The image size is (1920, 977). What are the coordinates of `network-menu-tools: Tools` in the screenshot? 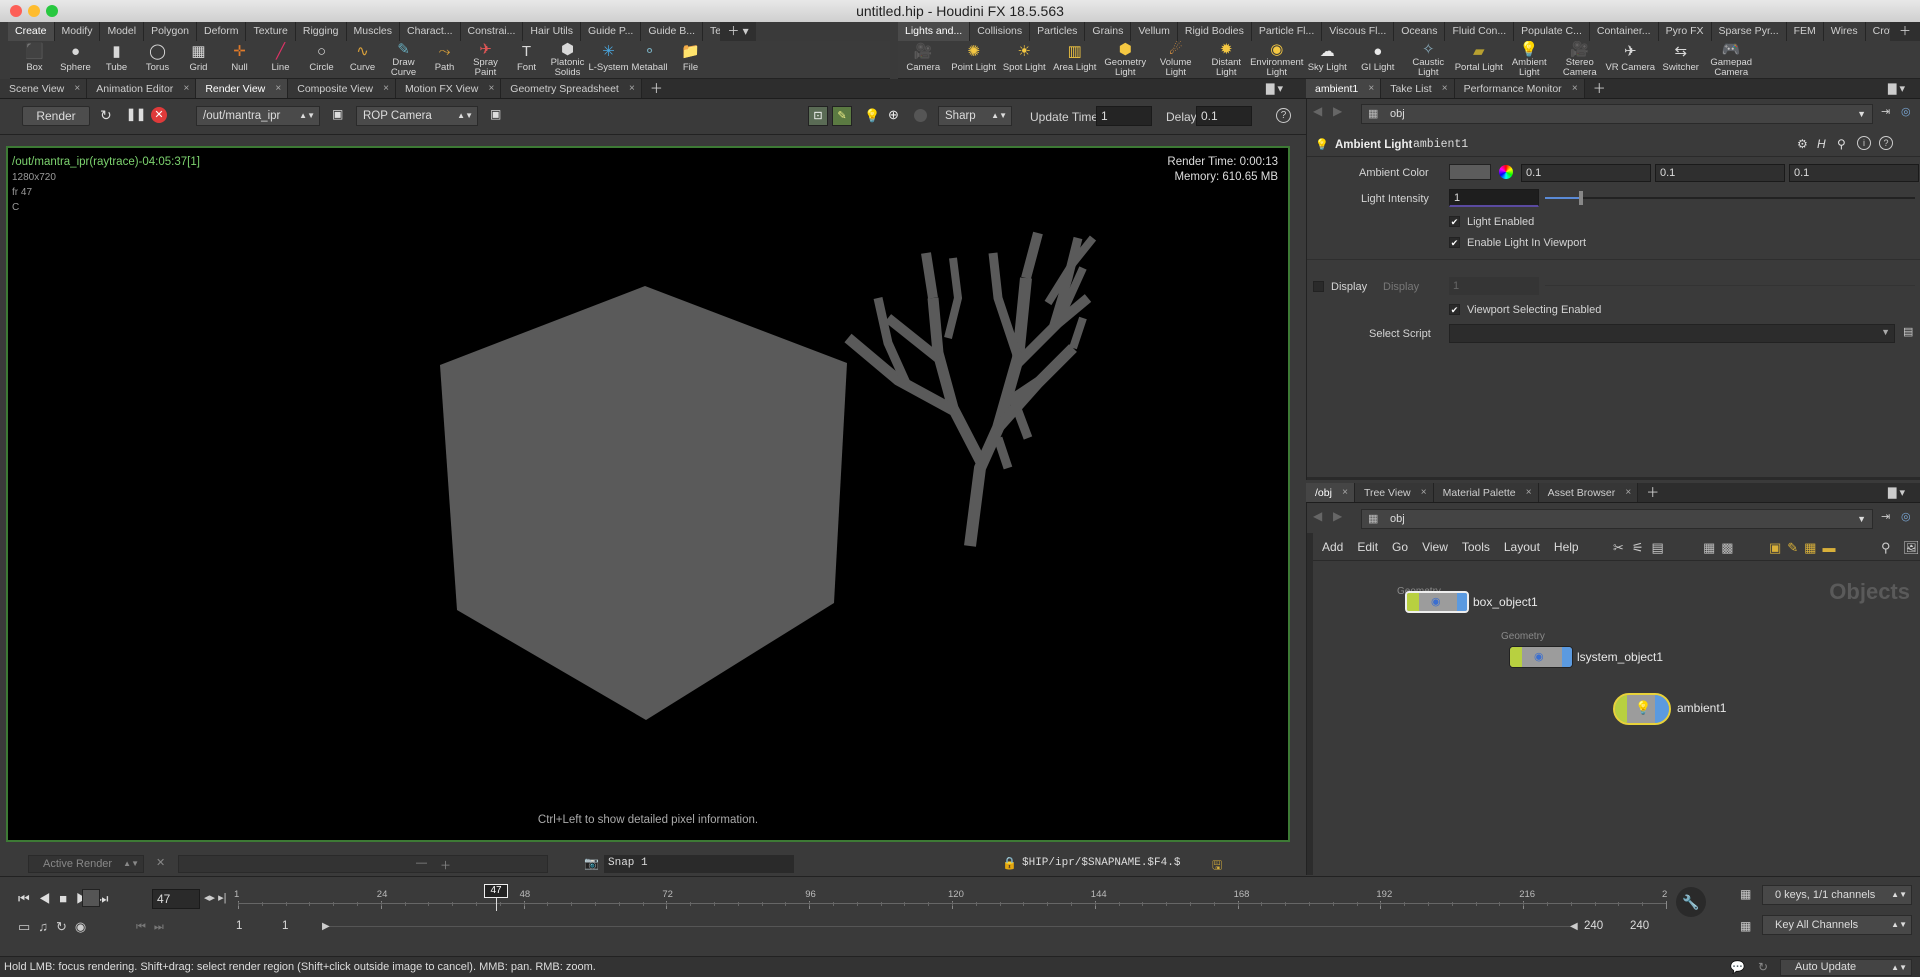 It's located at (1476, 547).